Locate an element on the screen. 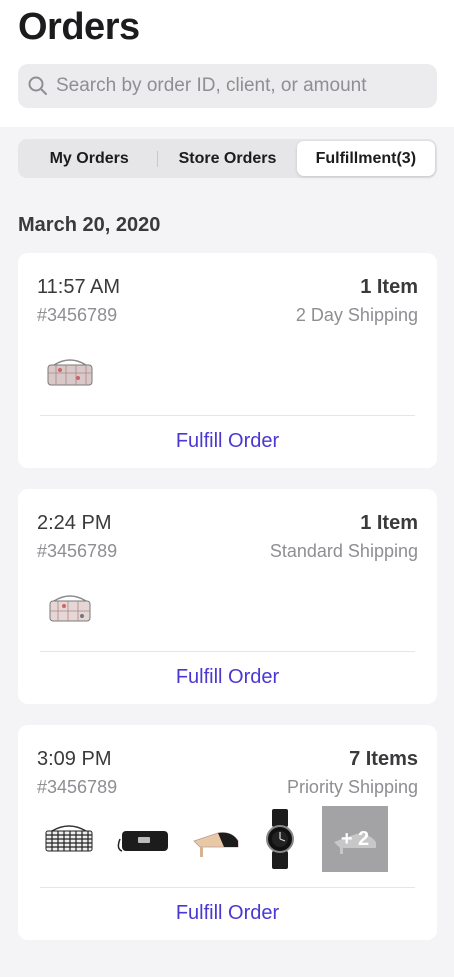 This screenshot has height=977, width=454. more-items-count: + 2 is located at coordinates (355, 838).